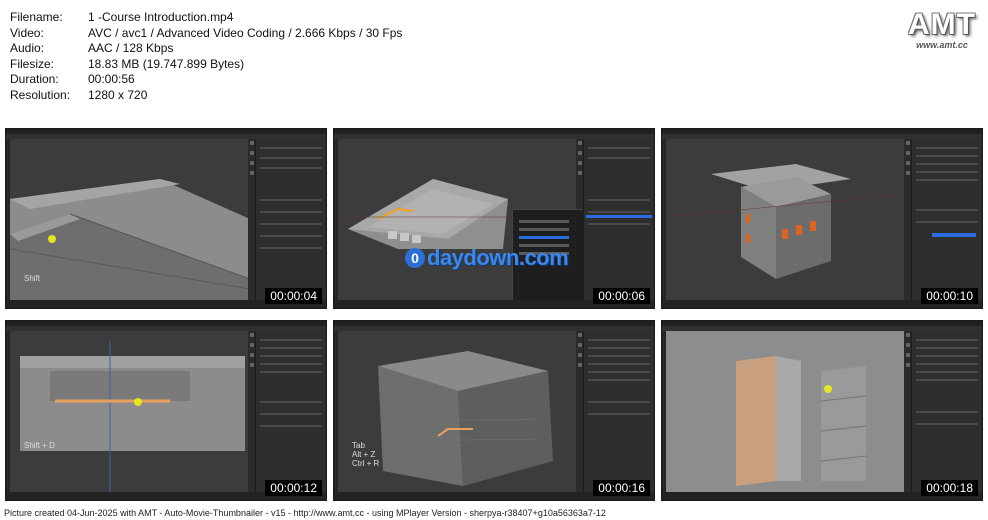  What do you see at coordinates (32, 278) in the screenshot?
I see `key-hint: Shift` at bounding box center [32, 278].